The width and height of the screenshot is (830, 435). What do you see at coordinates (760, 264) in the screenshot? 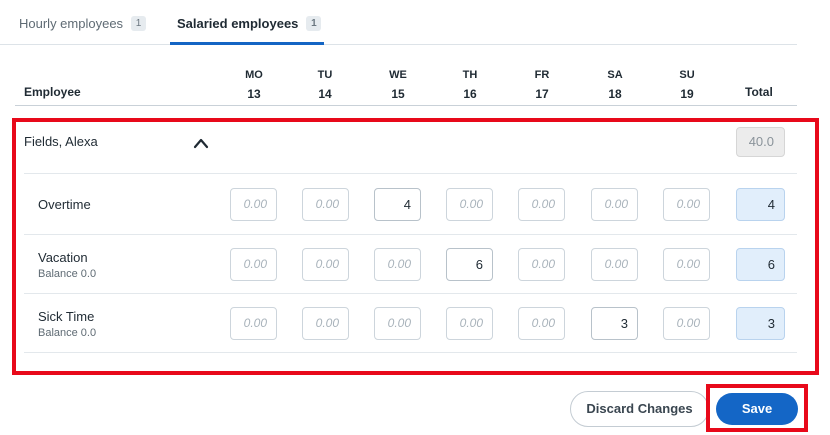
I see `row-total: 6` at bounding box center [760, 264].